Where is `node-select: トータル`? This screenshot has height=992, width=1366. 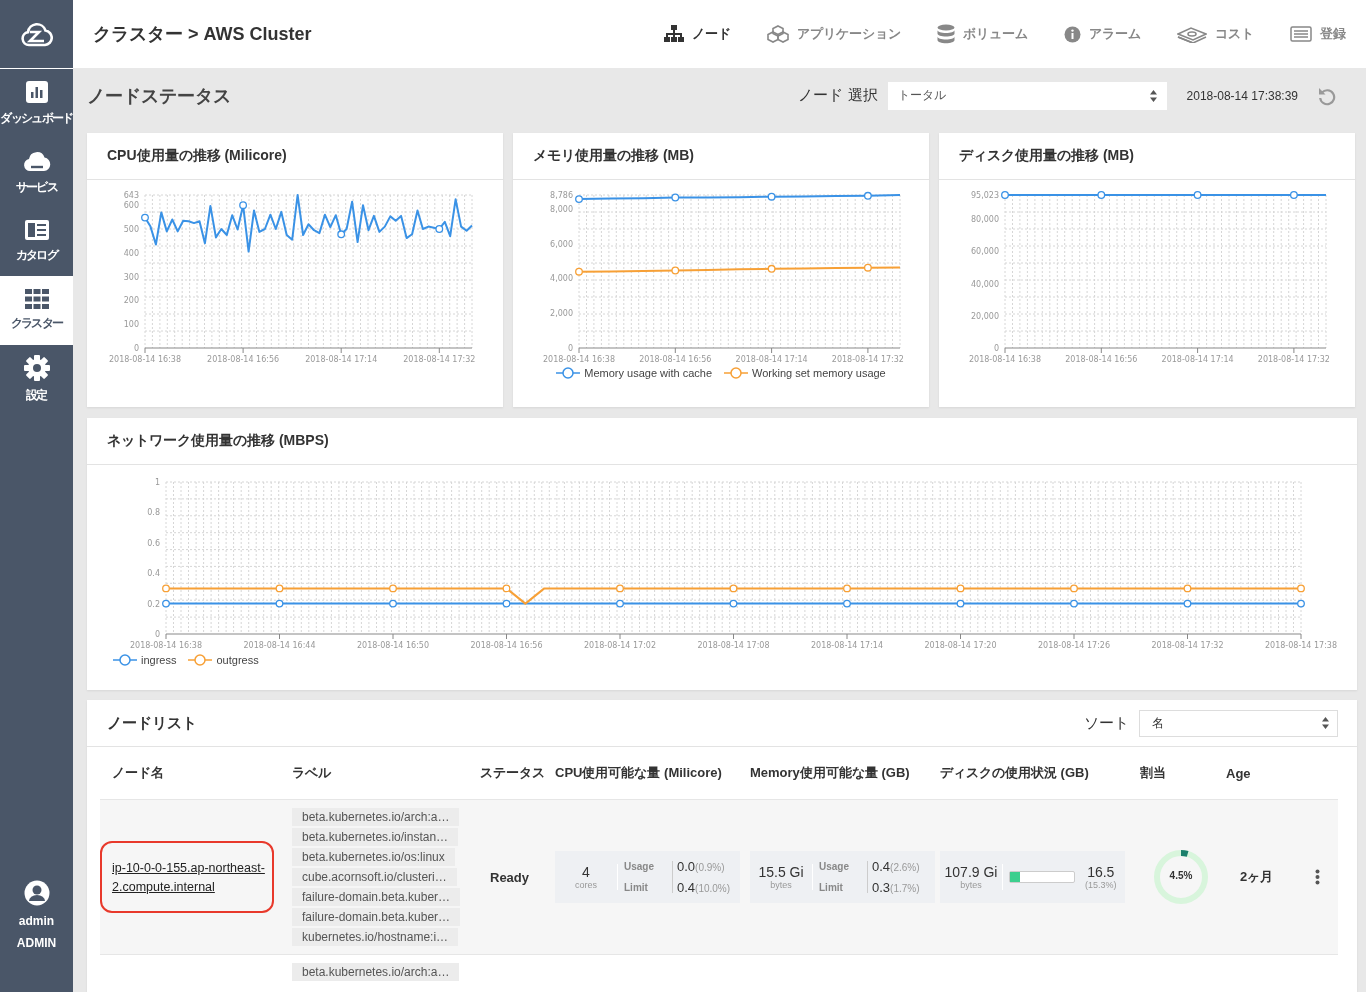 node-select: トータル is located at coordinates (1027, 95).